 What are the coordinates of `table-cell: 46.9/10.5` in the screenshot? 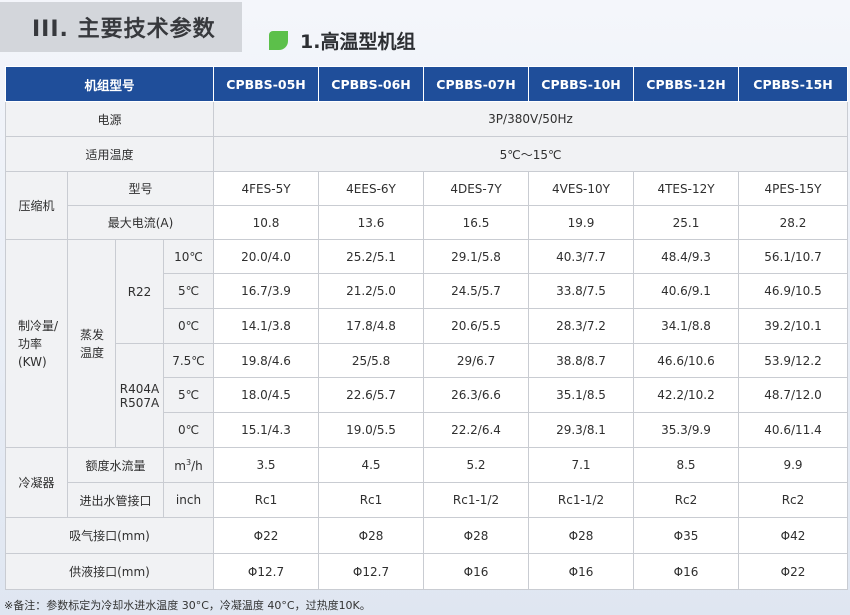 It's located at (793, 291).